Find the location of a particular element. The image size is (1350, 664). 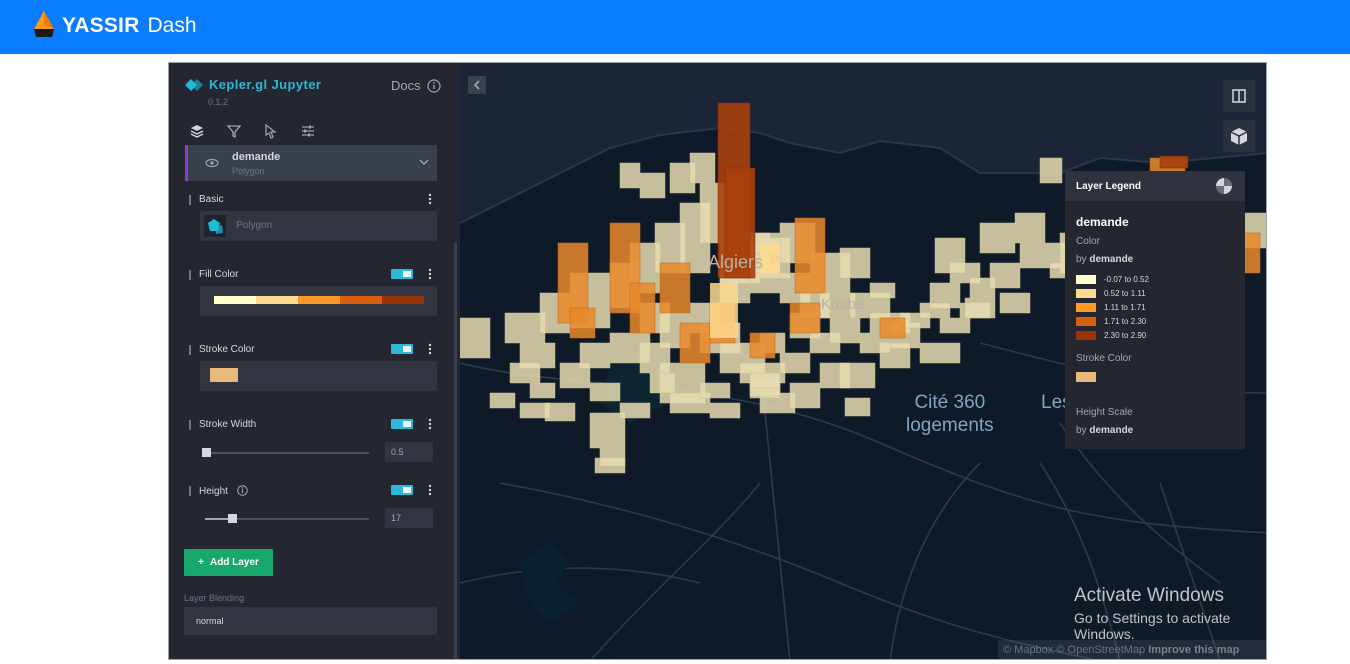

split-map-button is located at coordinates (1239, 96).